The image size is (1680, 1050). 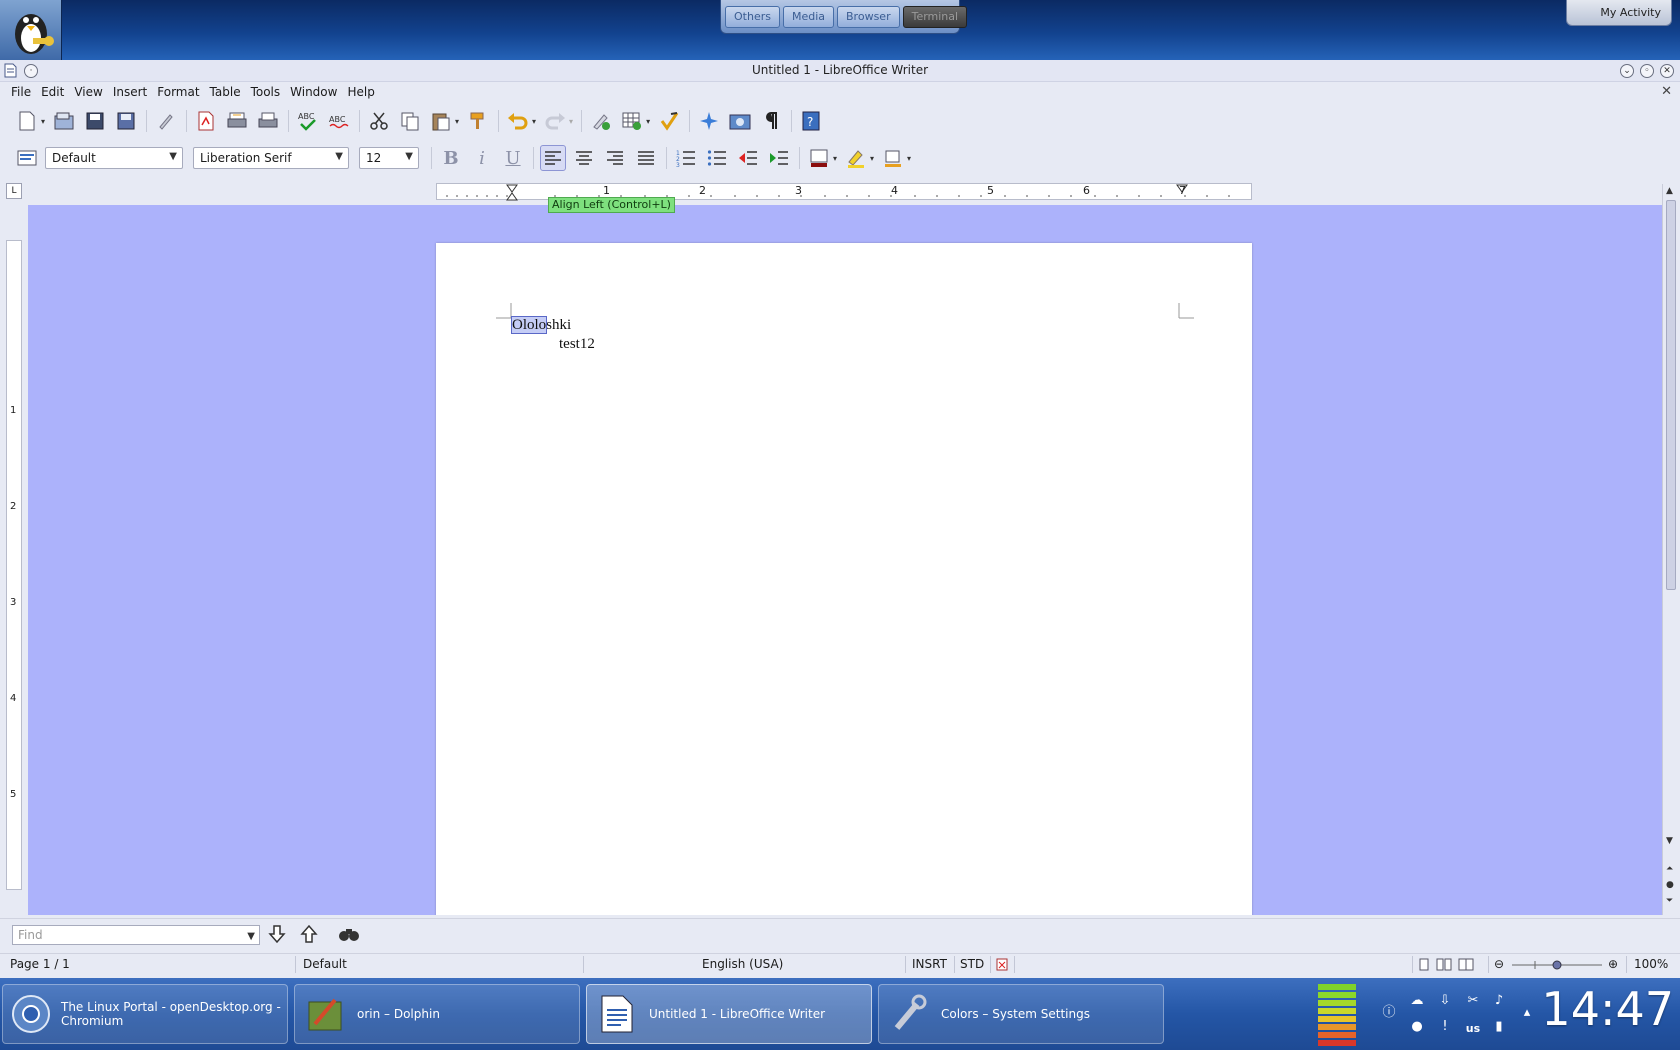 What do you see at coordinates (748, 158) in the screenshot?
I see `decrease-indent-icon` at bounding box center [748, 158].